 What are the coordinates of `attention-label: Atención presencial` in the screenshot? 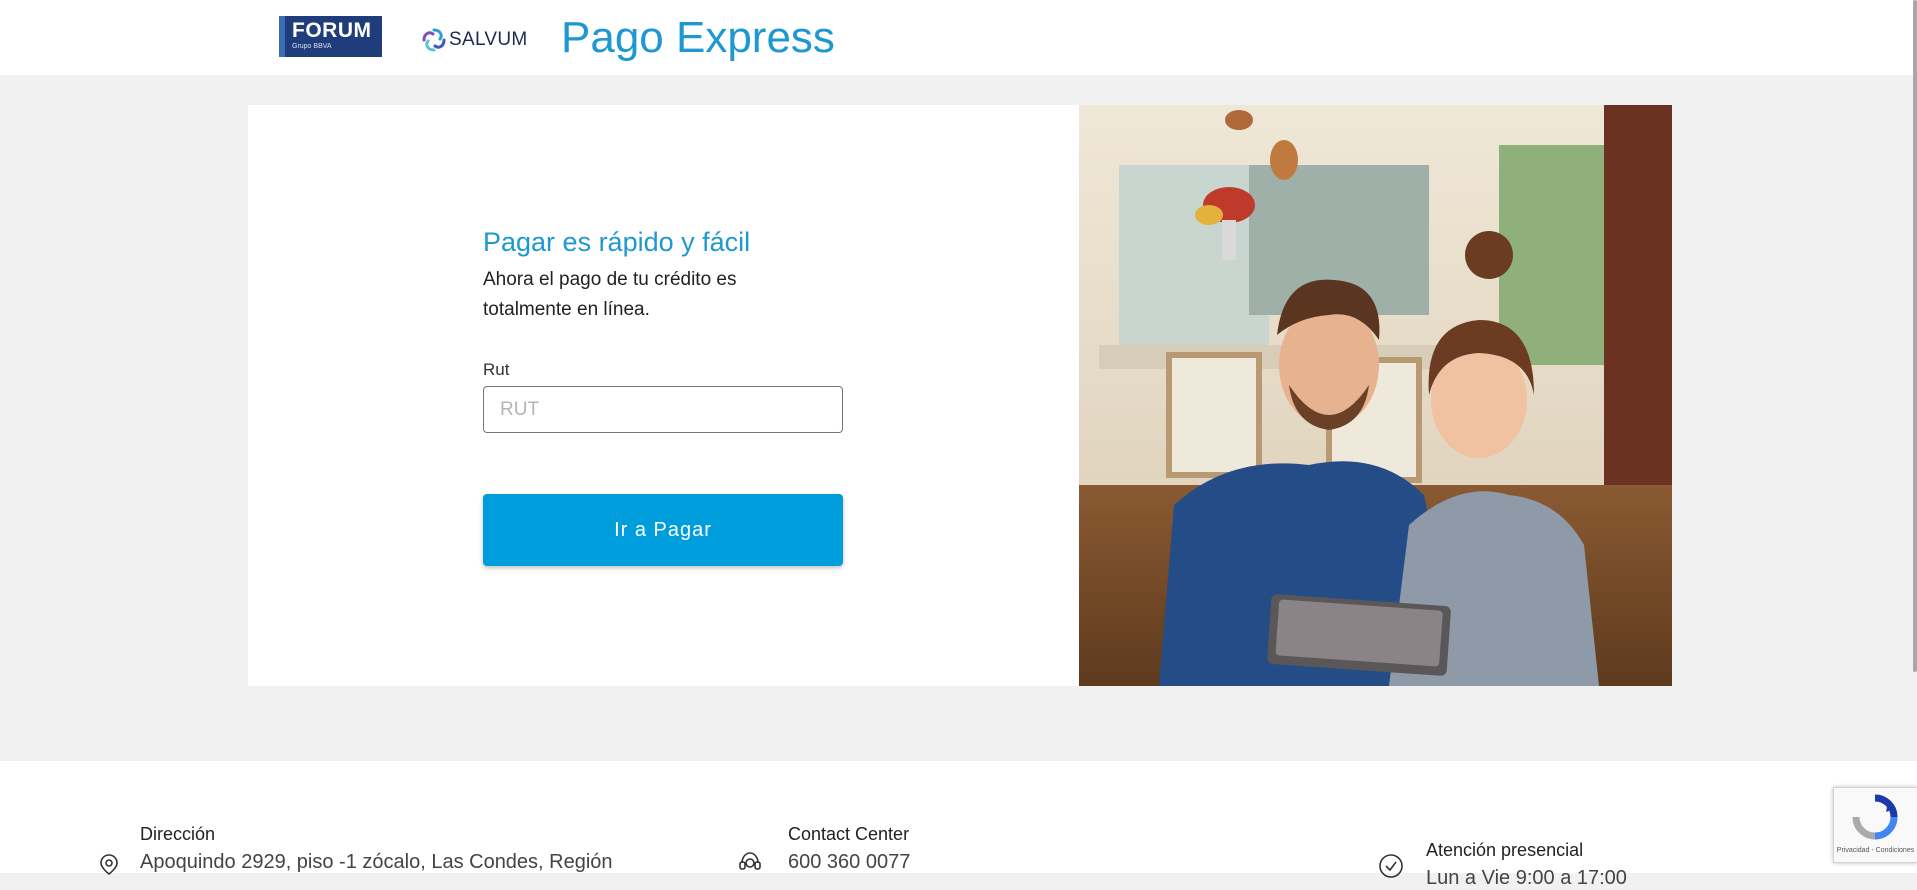 It's located at (1505, 850).